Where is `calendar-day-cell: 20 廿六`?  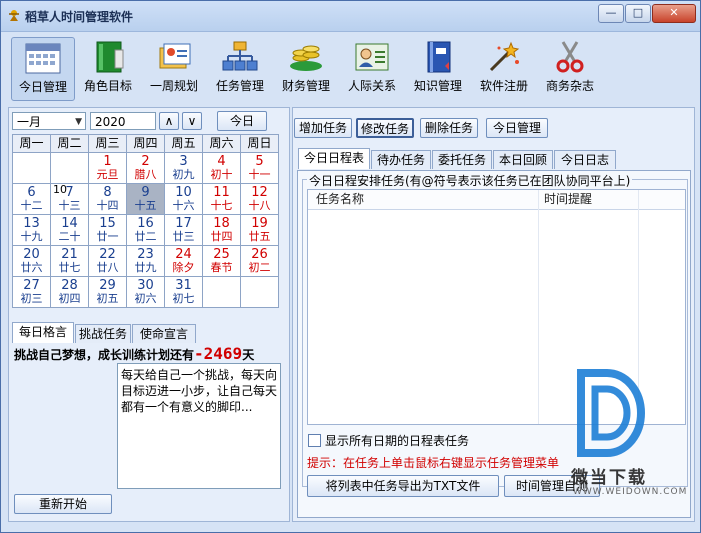 calendar-day-cell: 20 廿六 is located at coordinates (31, 261).